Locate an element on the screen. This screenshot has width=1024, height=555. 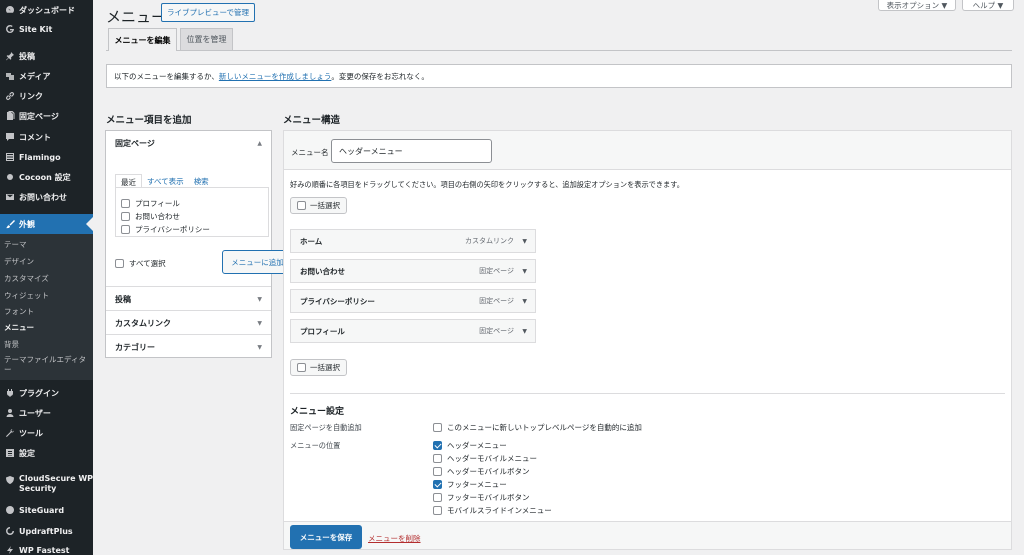
page-title: メニュー is located at coordinates (136, 17).